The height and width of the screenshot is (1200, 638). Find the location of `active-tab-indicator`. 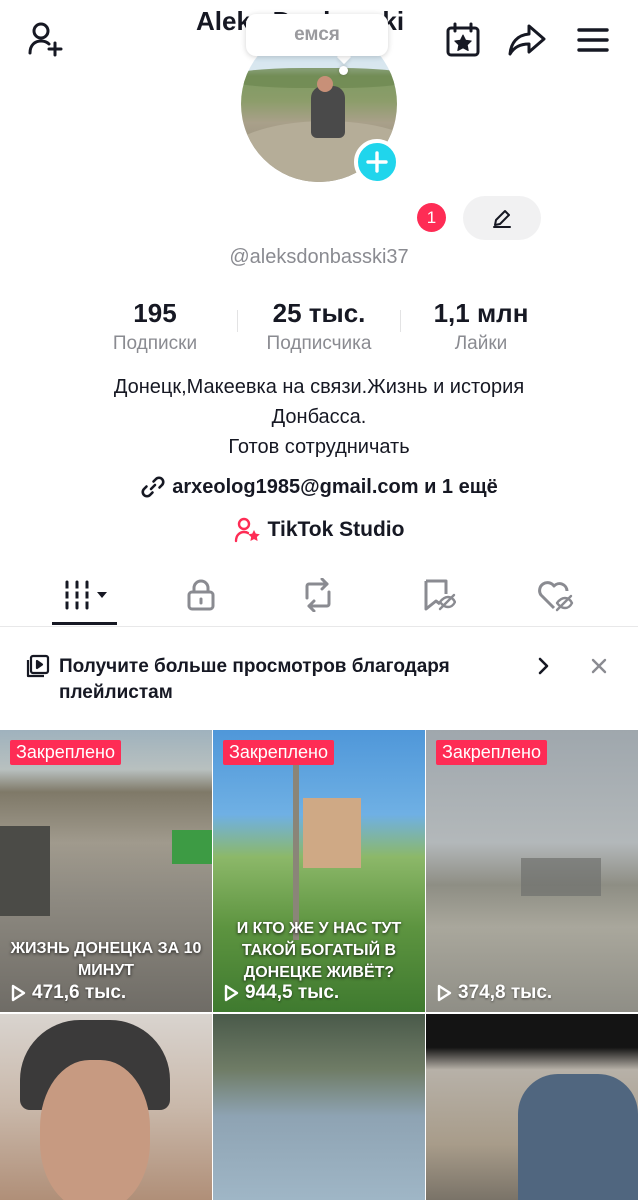

active-tab-indicator is located at coordinates (84, 623).